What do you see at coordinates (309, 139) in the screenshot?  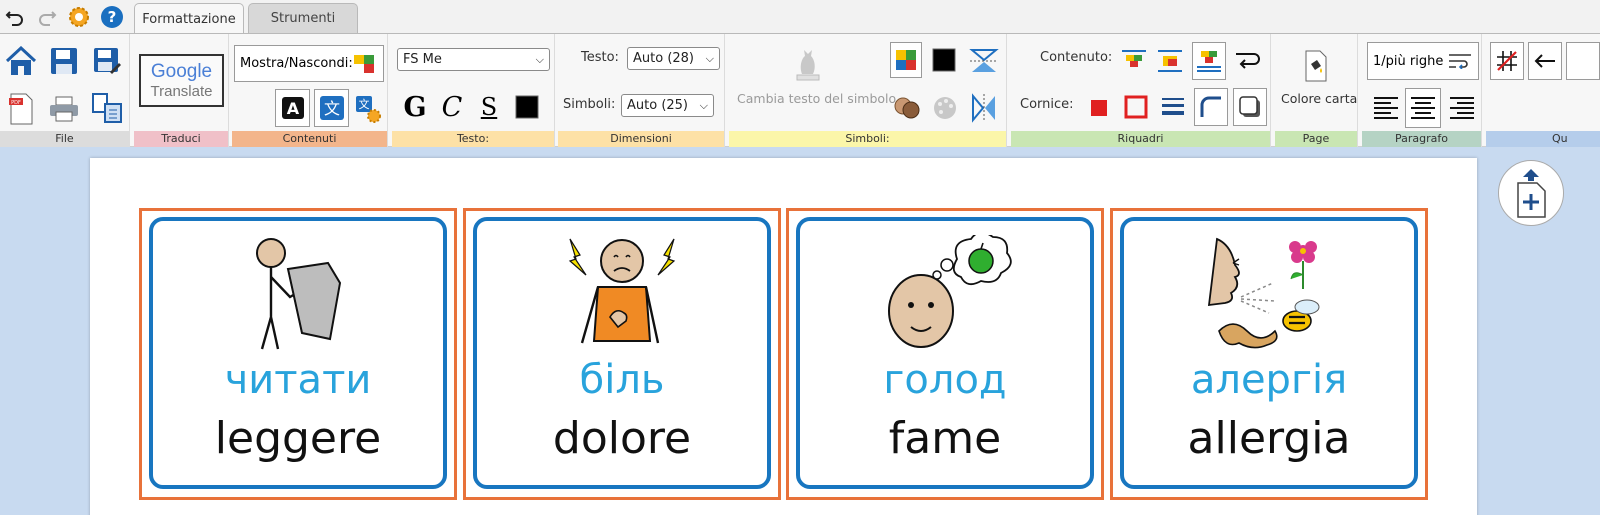 I see `group-label-contenuti: Contenuti` at bounding box center [309, 139].